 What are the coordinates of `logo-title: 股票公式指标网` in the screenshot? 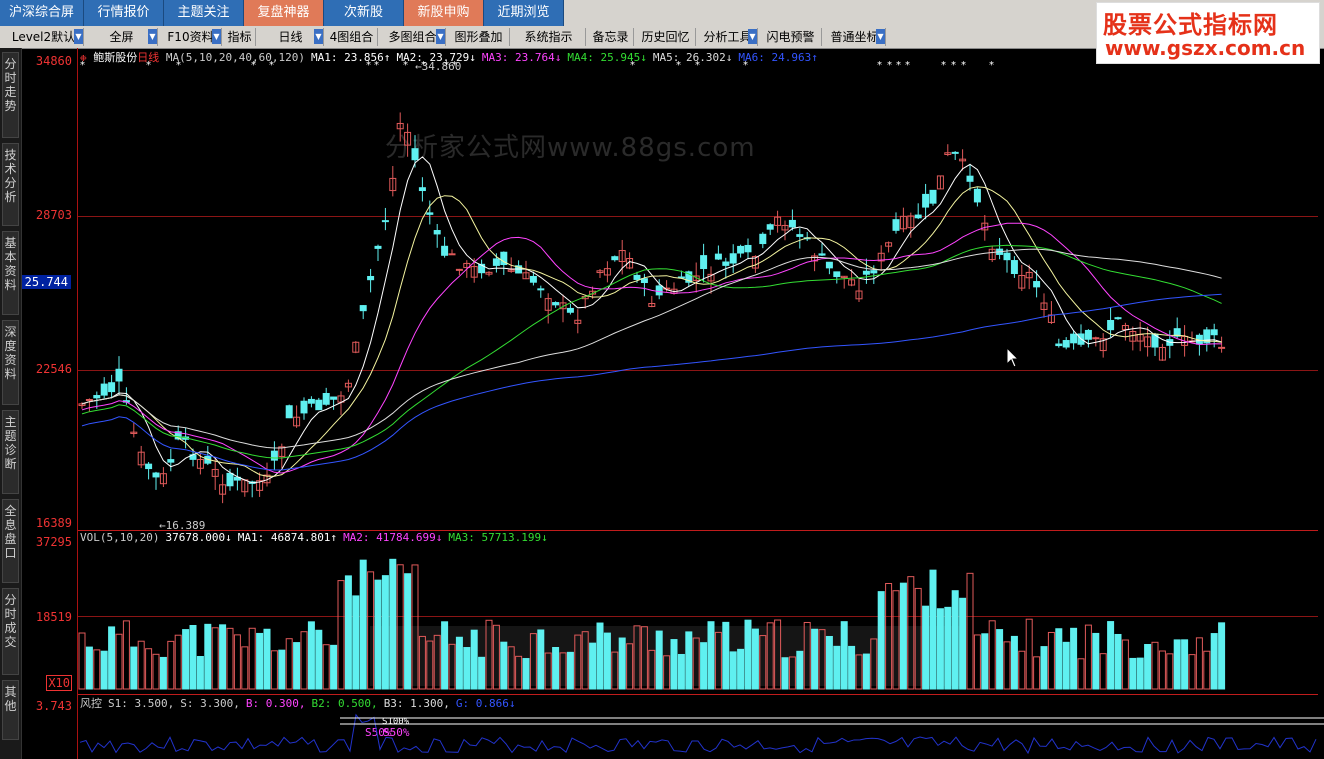 It's located at (1190, 25).